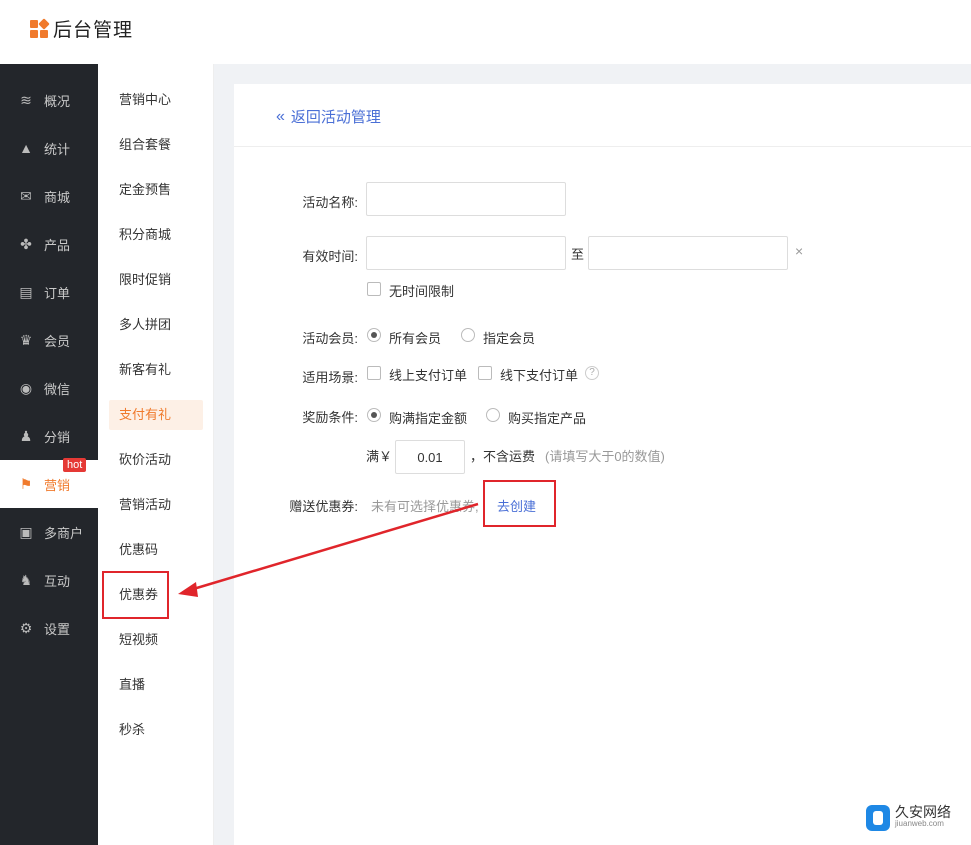  I want to click on submenu-item: 优惠码, so click(156, 550).